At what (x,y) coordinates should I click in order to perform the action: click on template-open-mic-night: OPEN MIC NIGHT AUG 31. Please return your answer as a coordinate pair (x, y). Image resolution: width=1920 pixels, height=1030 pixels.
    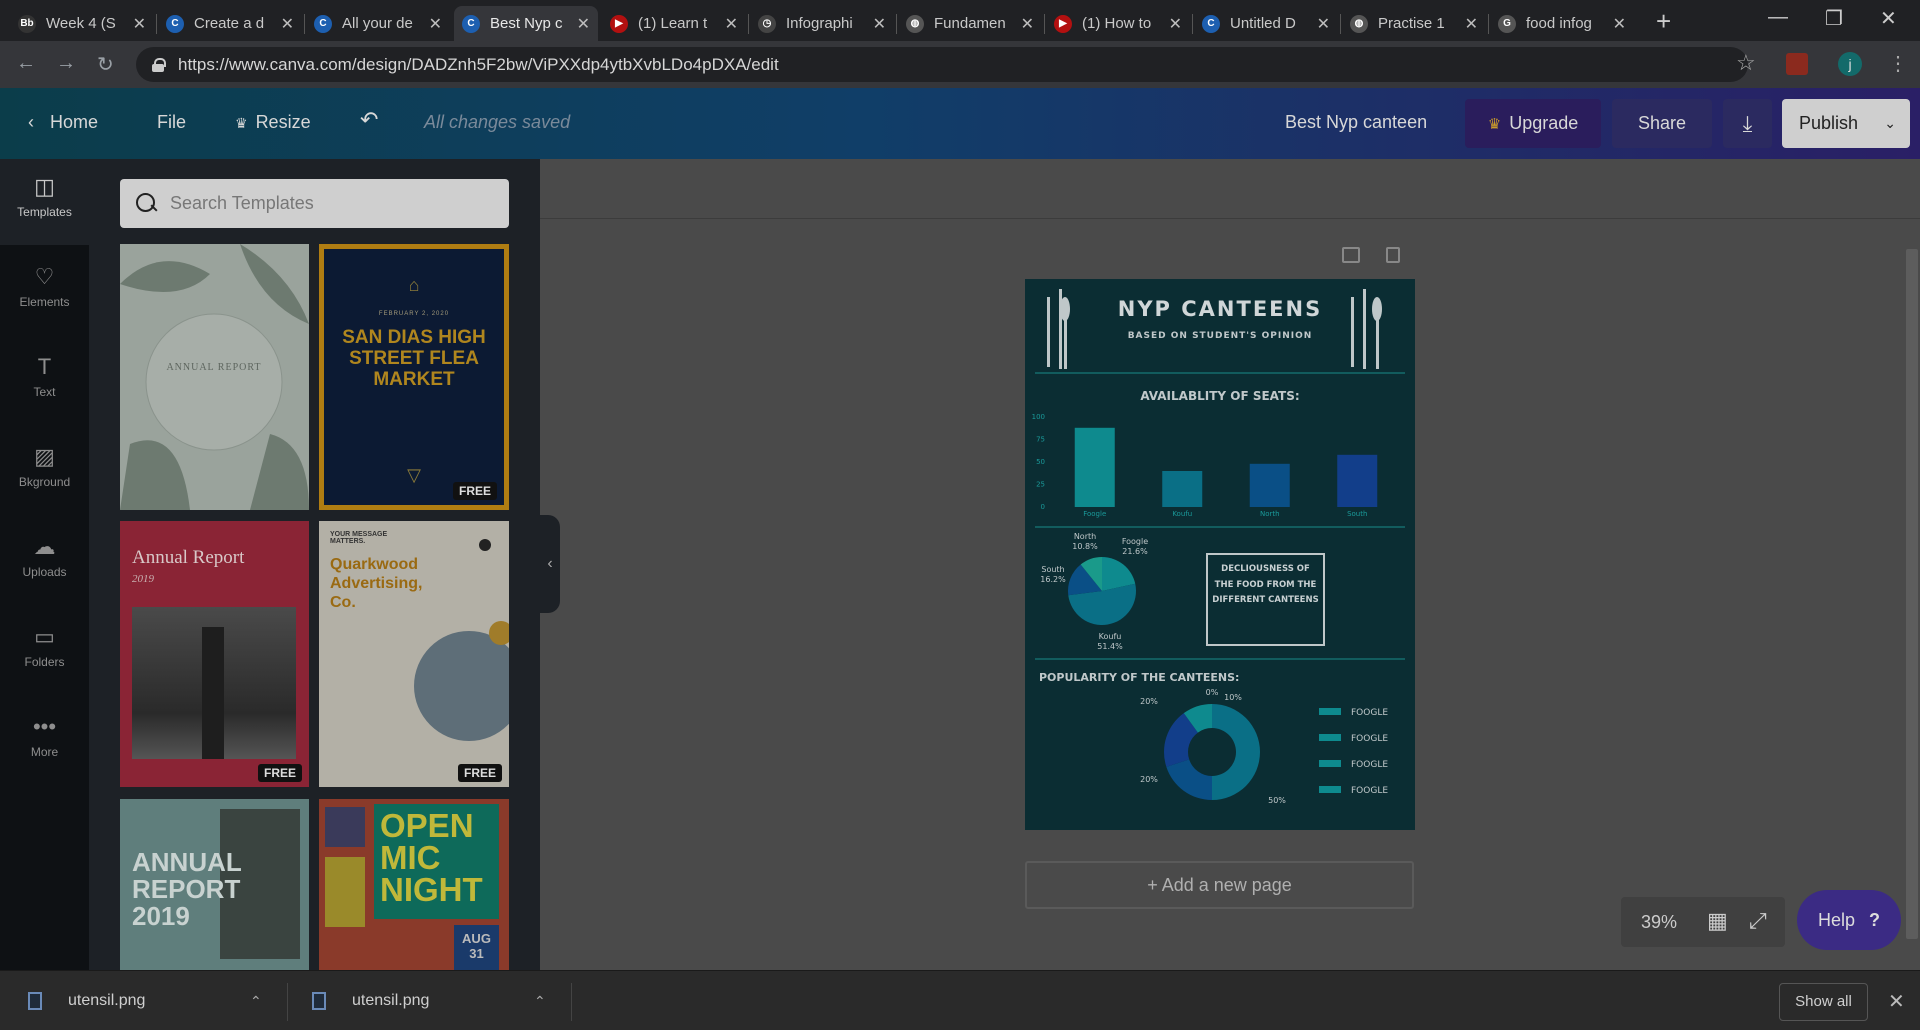
    Looking at the image, I should click on (414, 884).